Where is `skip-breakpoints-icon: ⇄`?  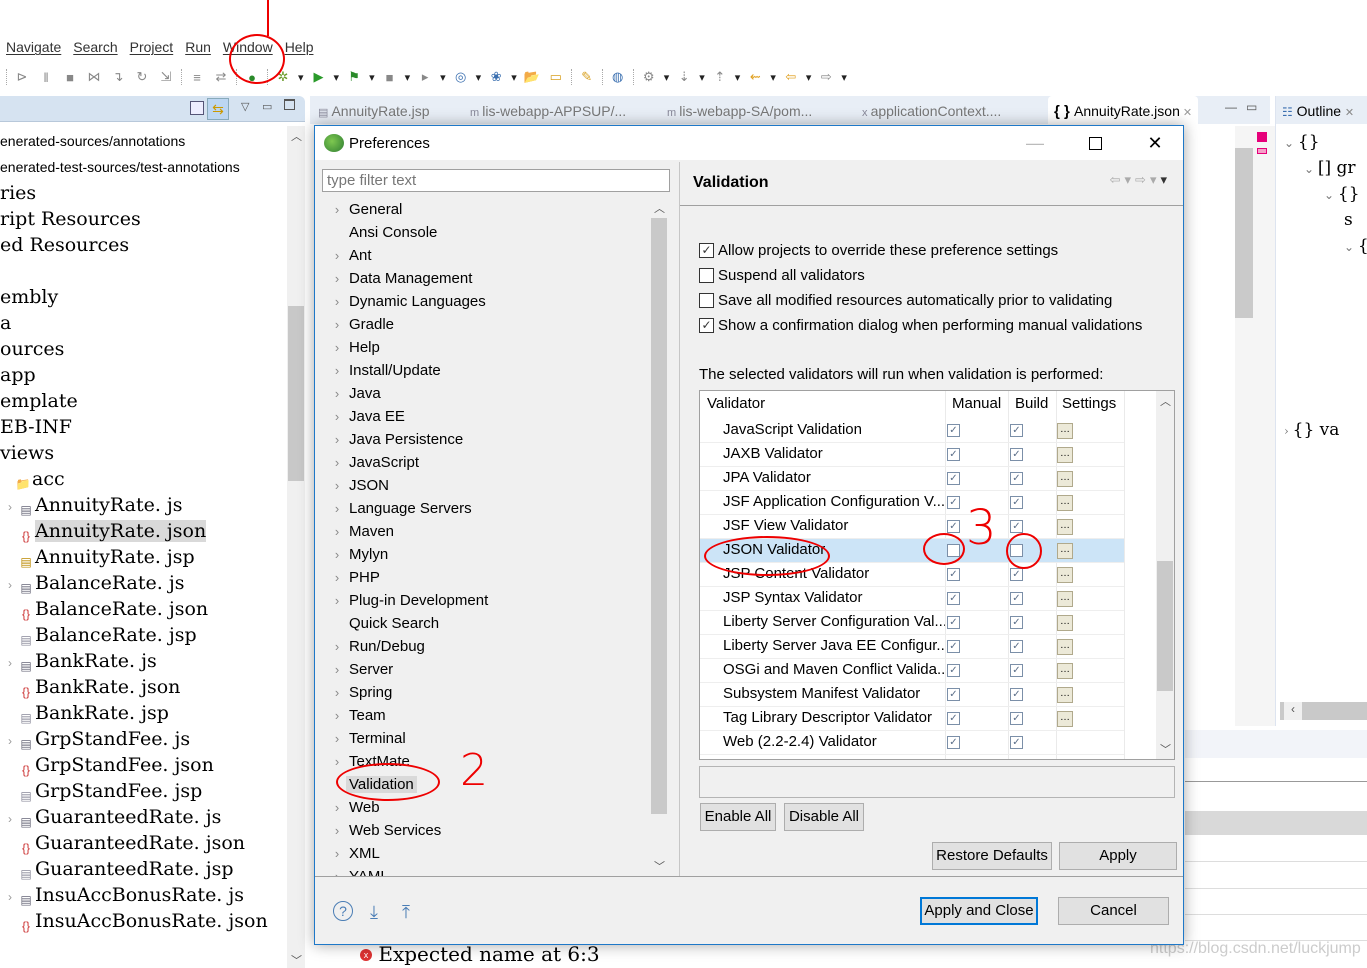
skip-breakpoints-icon: ⇄ is located at coordinates (221, 77).